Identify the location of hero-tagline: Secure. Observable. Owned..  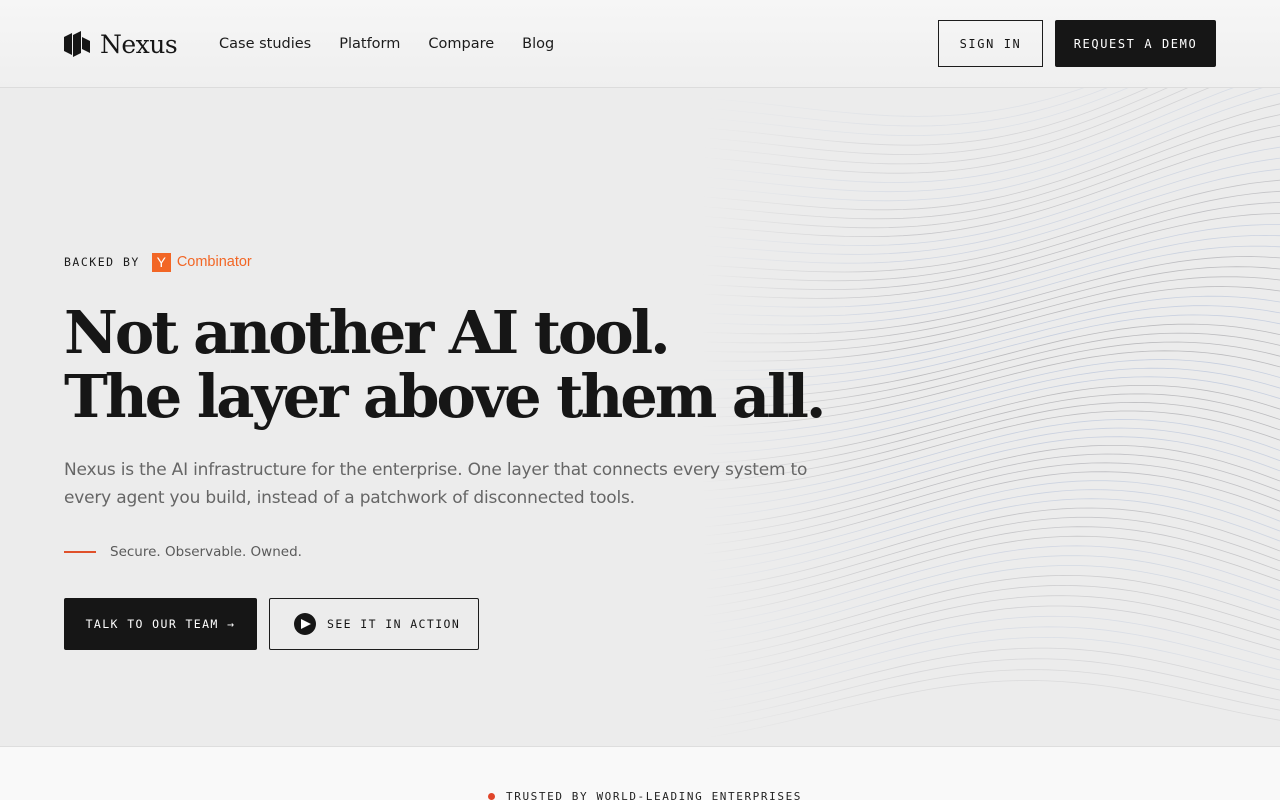
(183, 552).